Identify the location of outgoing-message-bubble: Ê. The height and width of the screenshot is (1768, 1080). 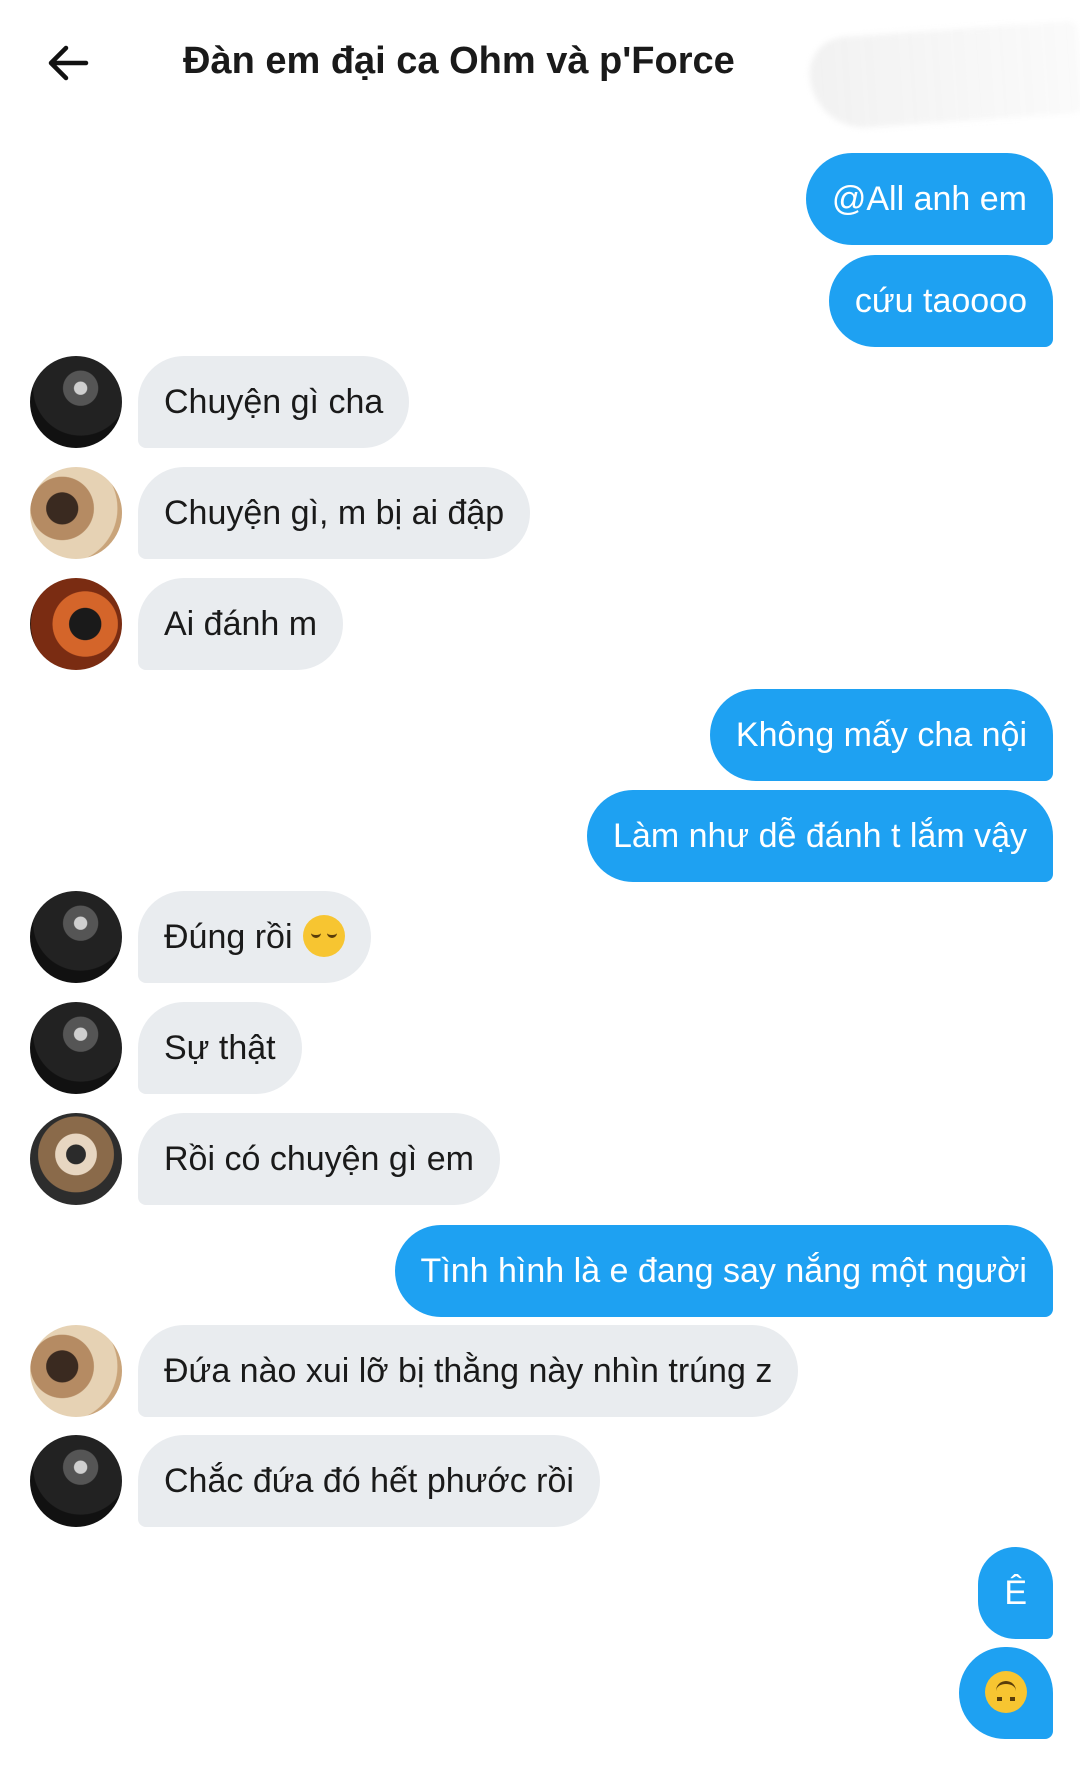
(1015, 1593).